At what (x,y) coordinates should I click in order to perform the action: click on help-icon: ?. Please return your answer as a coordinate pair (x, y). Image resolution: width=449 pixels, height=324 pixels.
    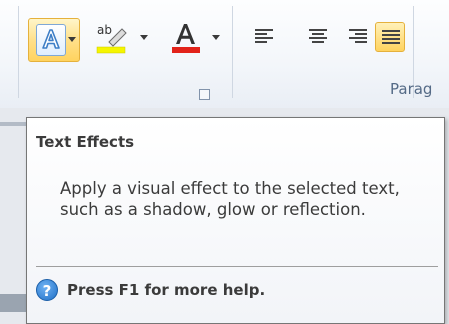
    Looking at the image, I should click on (47, 290).